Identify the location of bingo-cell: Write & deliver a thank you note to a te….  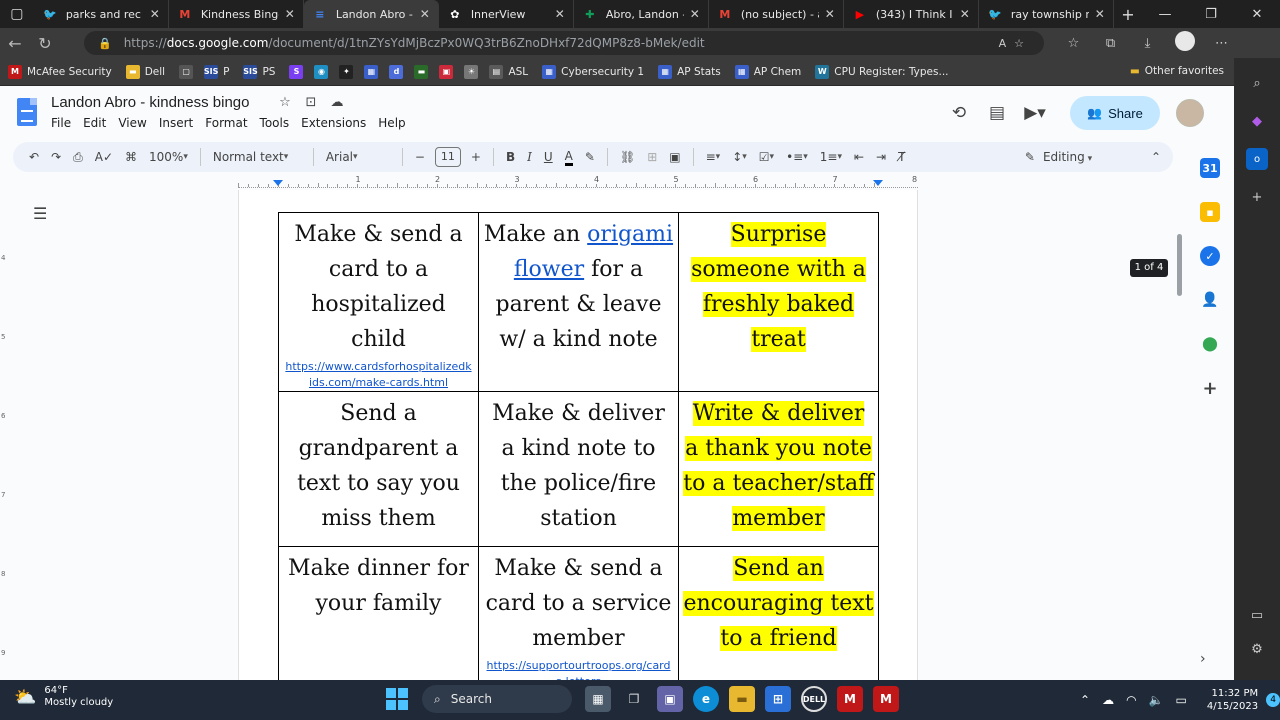
(778, 469).